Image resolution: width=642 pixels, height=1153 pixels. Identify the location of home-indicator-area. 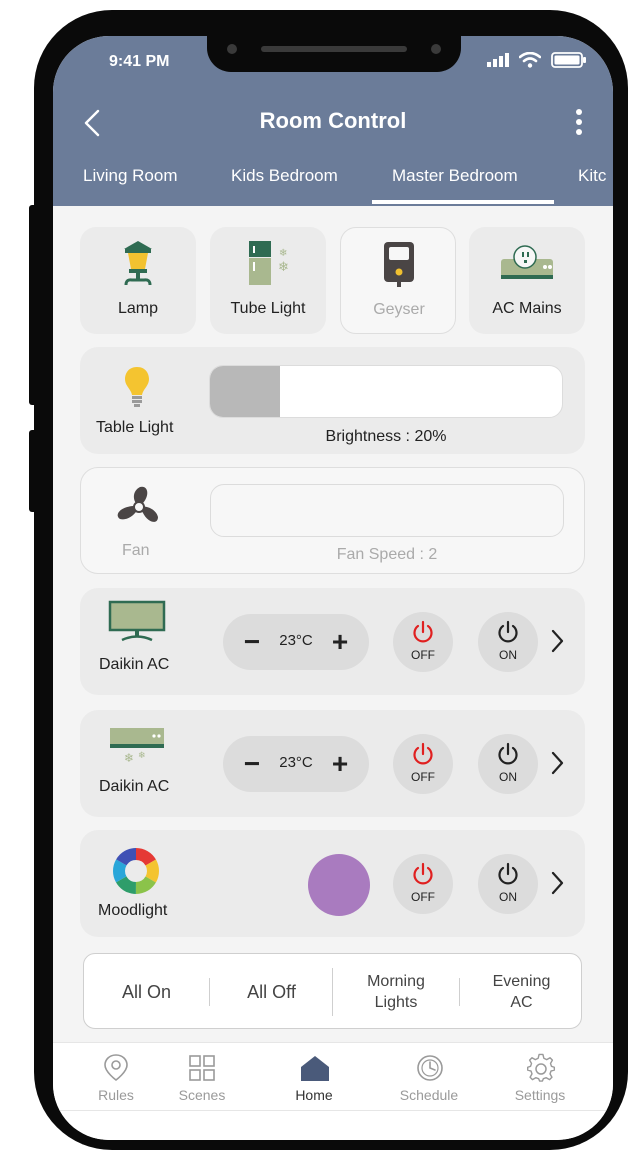
(333, 1125).